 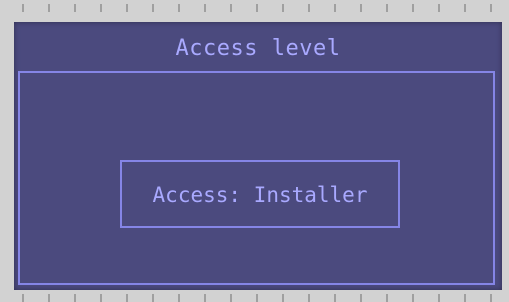 I want to click on access-status-text: Access: Installer, so click(x=260, y=195).